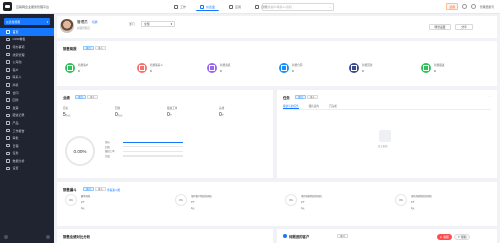  I want to click on tab-work: 工作, so click(180, 7).